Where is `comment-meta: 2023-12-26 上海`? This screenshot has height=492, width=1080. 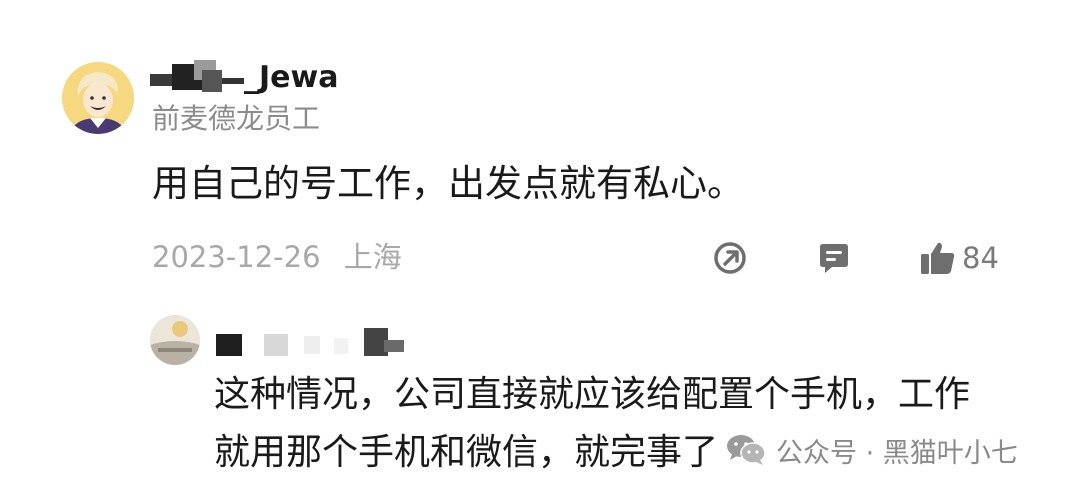 comment-meta: 2023-12-26 上海 is located at coordinates (277, 257).